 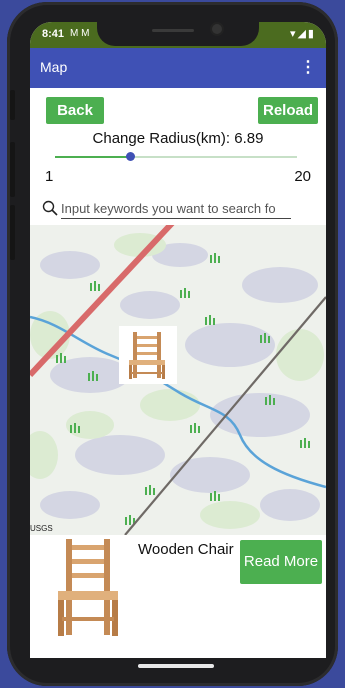 What do you see at coordinates (54, 67) in the screenshot?
I see `page-title: Map` at bounding box center [54, 67].